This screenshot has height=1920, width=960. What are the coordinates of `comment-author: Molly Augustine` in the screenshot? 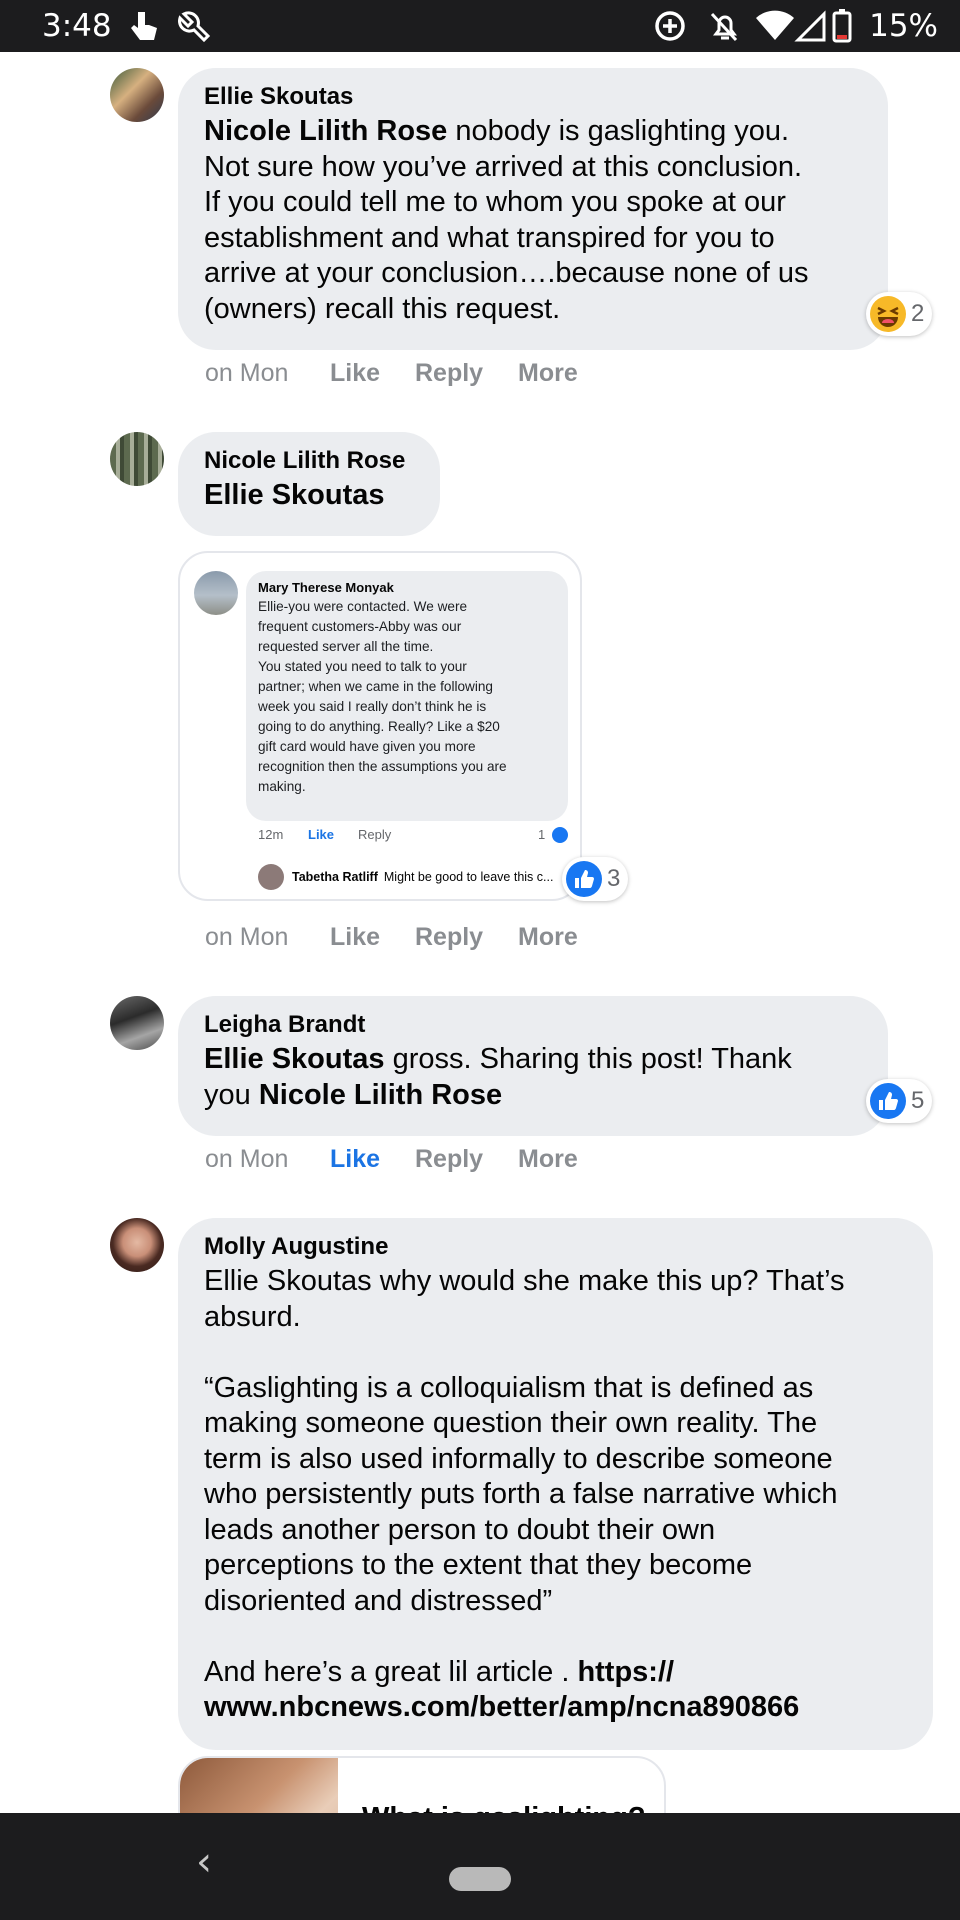 It's located at (555, 1247).